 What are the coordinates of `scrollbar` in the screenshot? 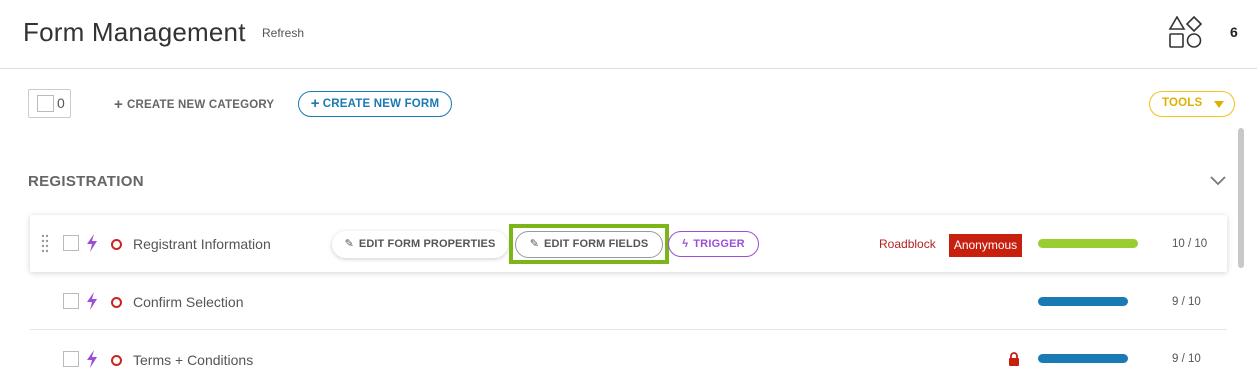 It's located at (1241, 198).